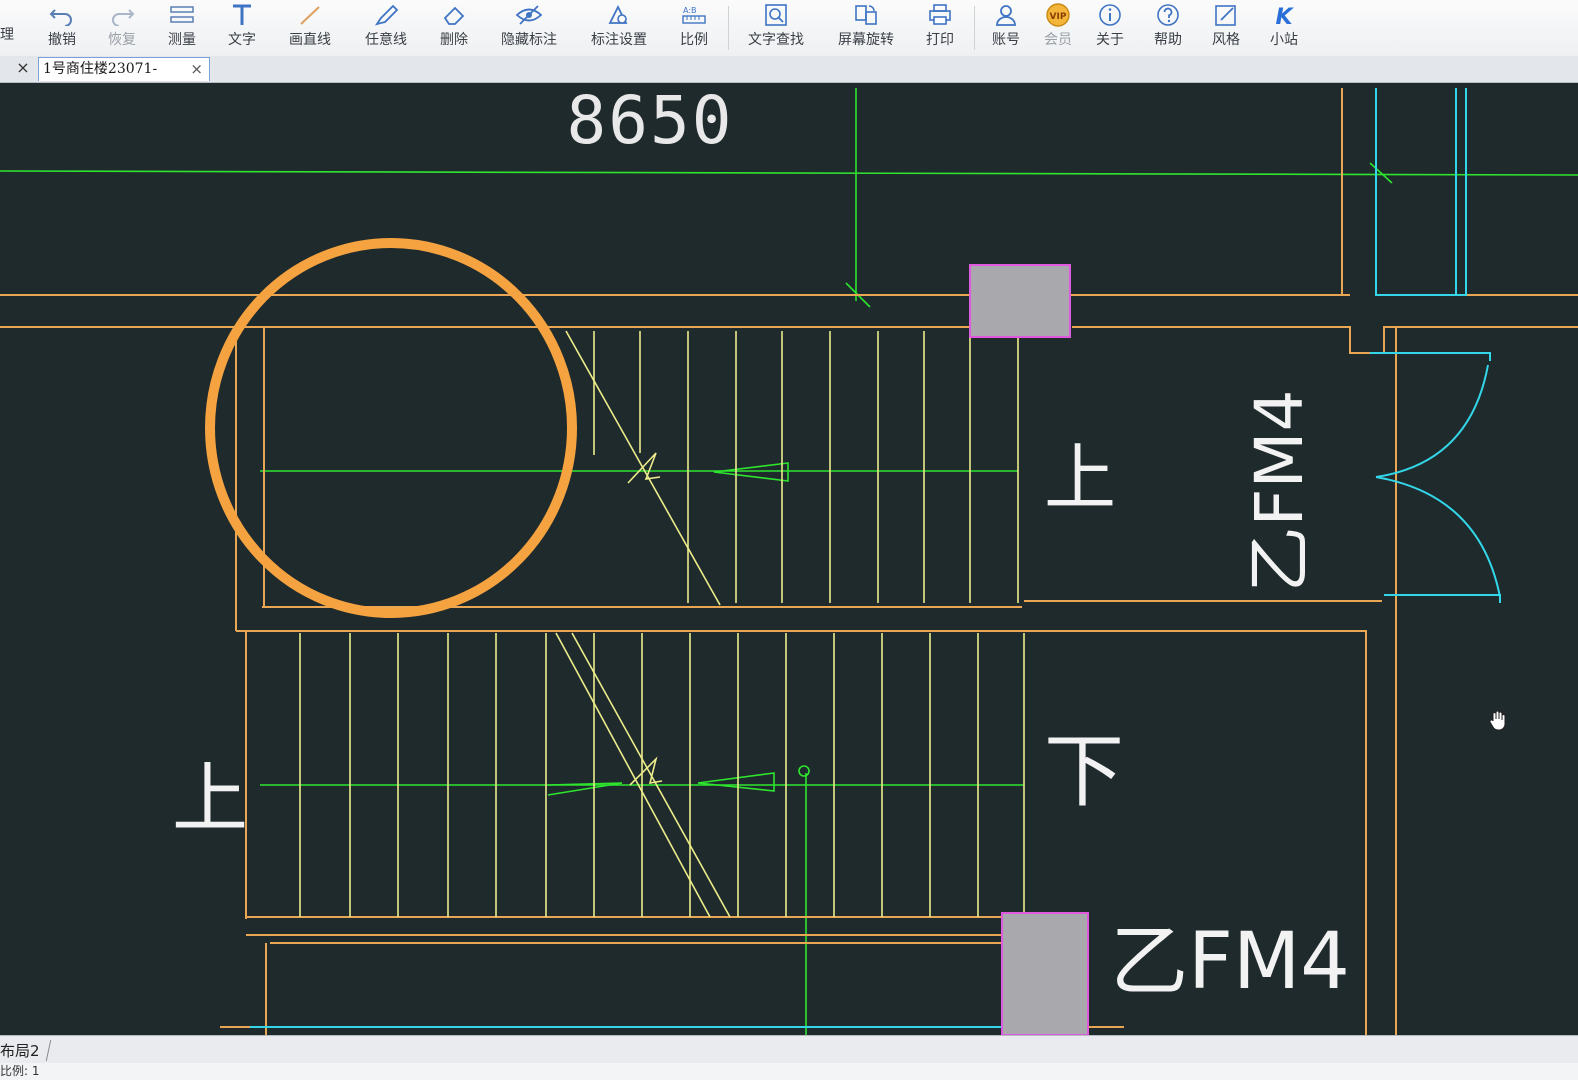 This screenshot has height=1080, width=1578. I want to click on help-button: 帮助, so click(1168, 27).